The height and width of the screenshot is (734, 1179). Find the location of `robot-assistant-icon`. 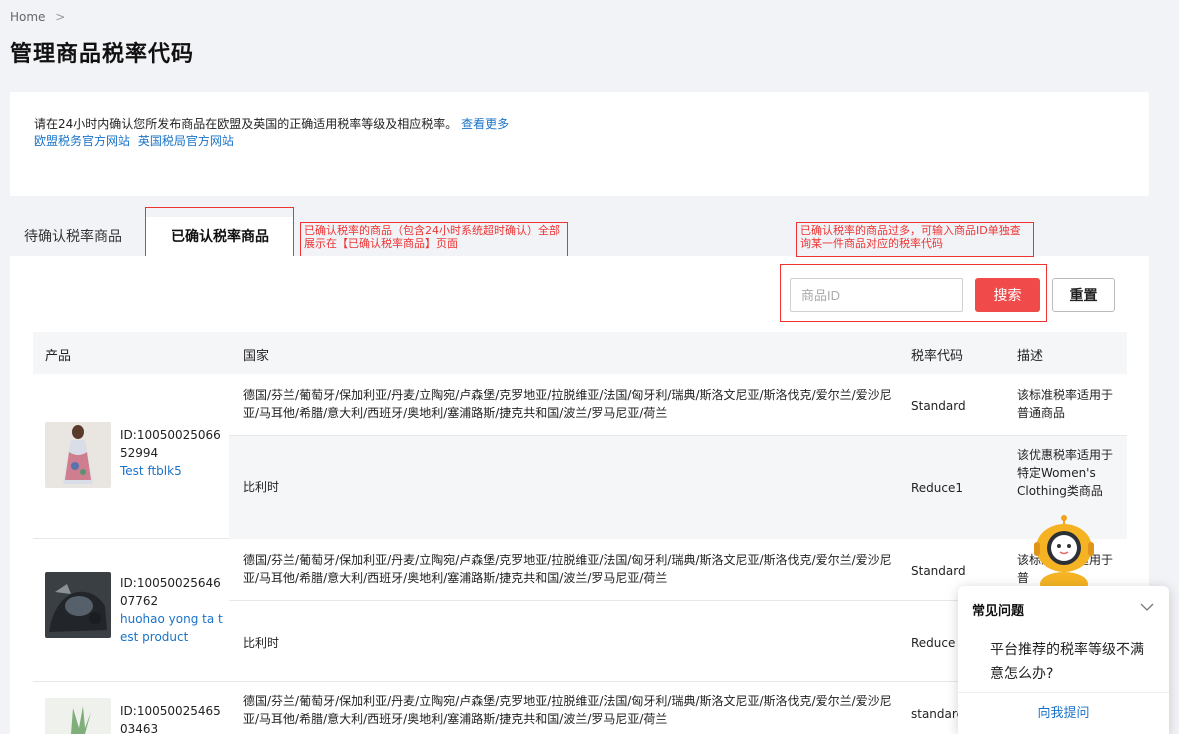

robot-assistant-icon is located at coordinates (1064, 553).